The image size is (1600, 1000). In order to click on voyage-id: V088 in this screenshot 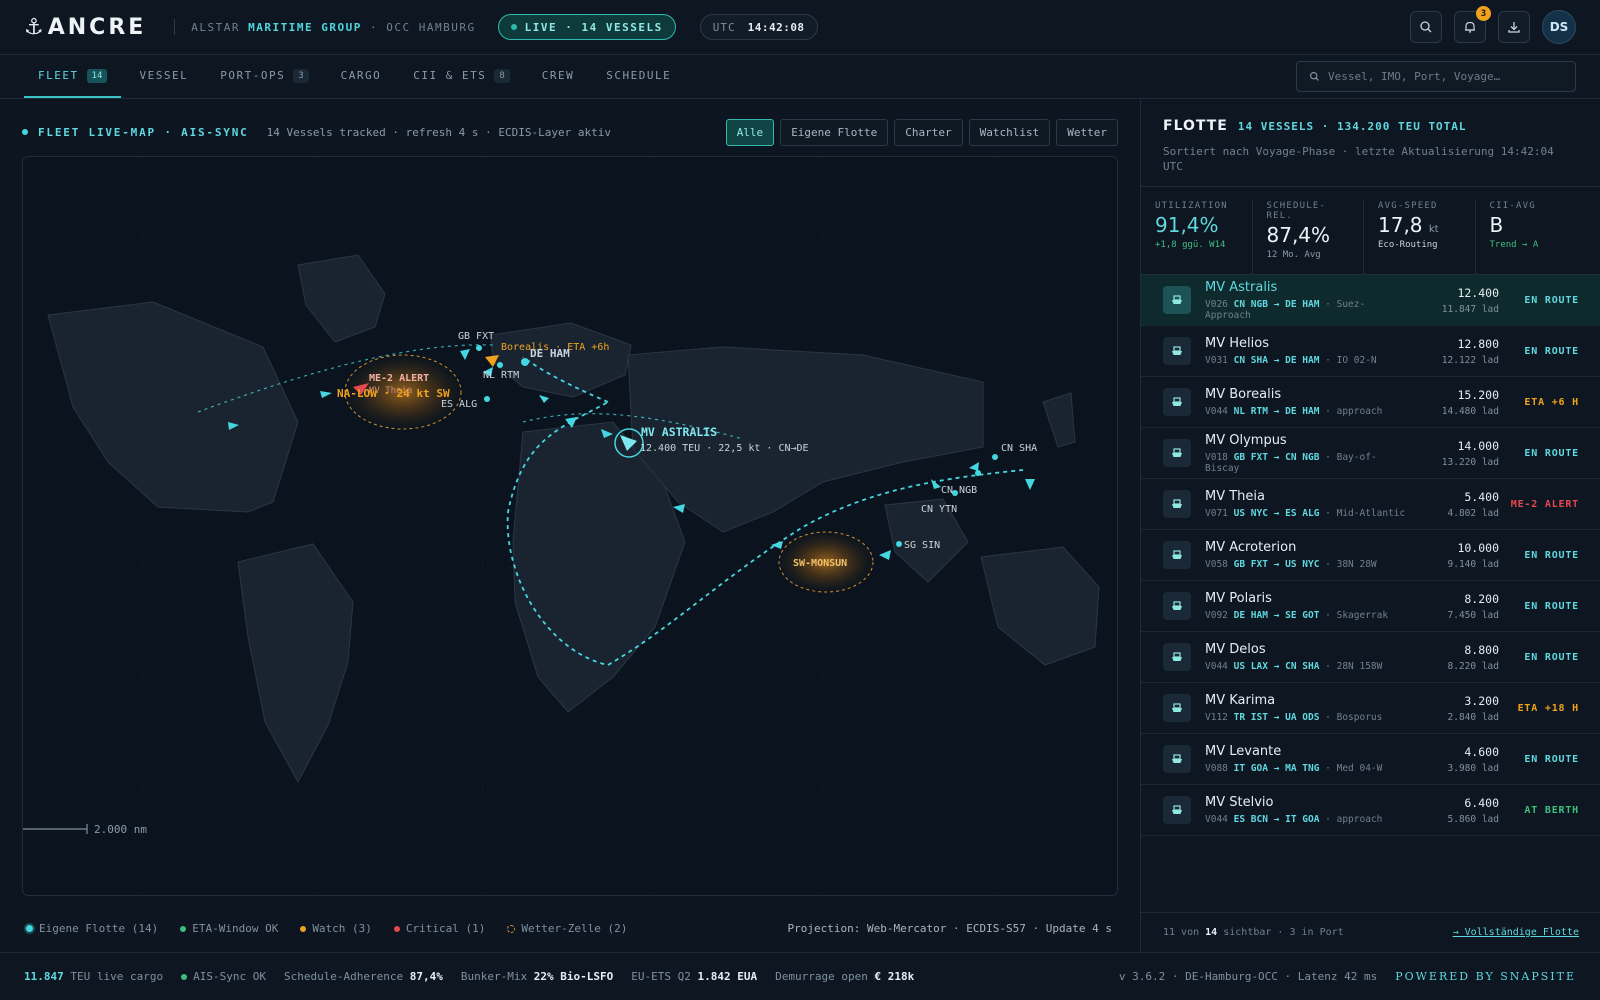, I will do `click(1216, 768)`.